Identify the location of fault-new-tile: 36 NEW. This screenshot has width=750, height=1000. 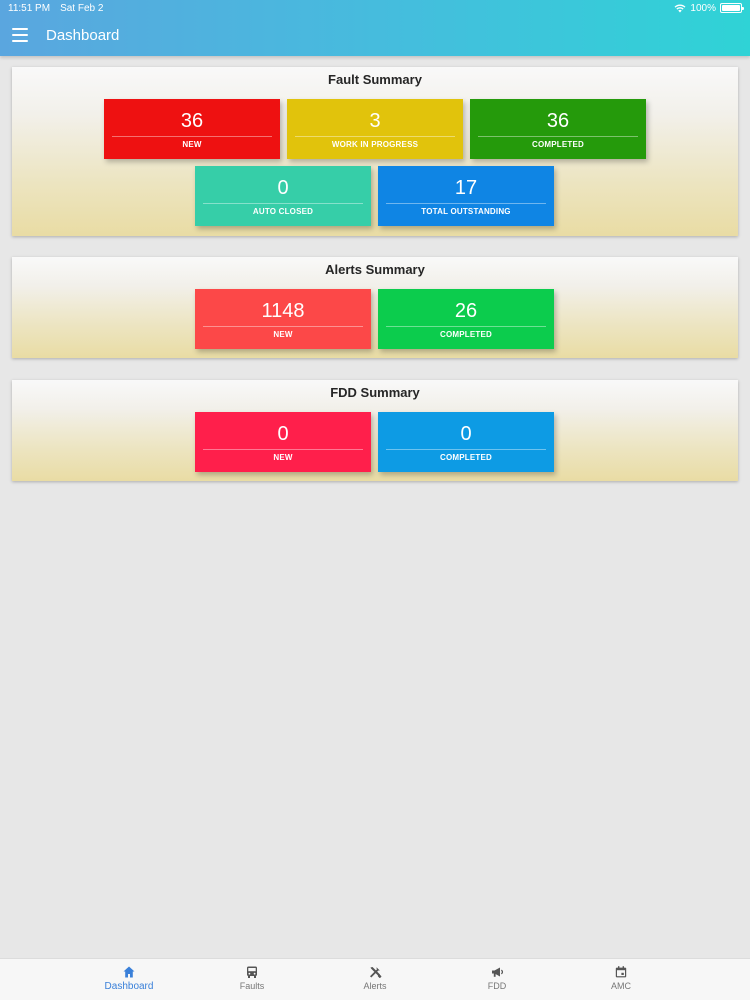
(192, 129).